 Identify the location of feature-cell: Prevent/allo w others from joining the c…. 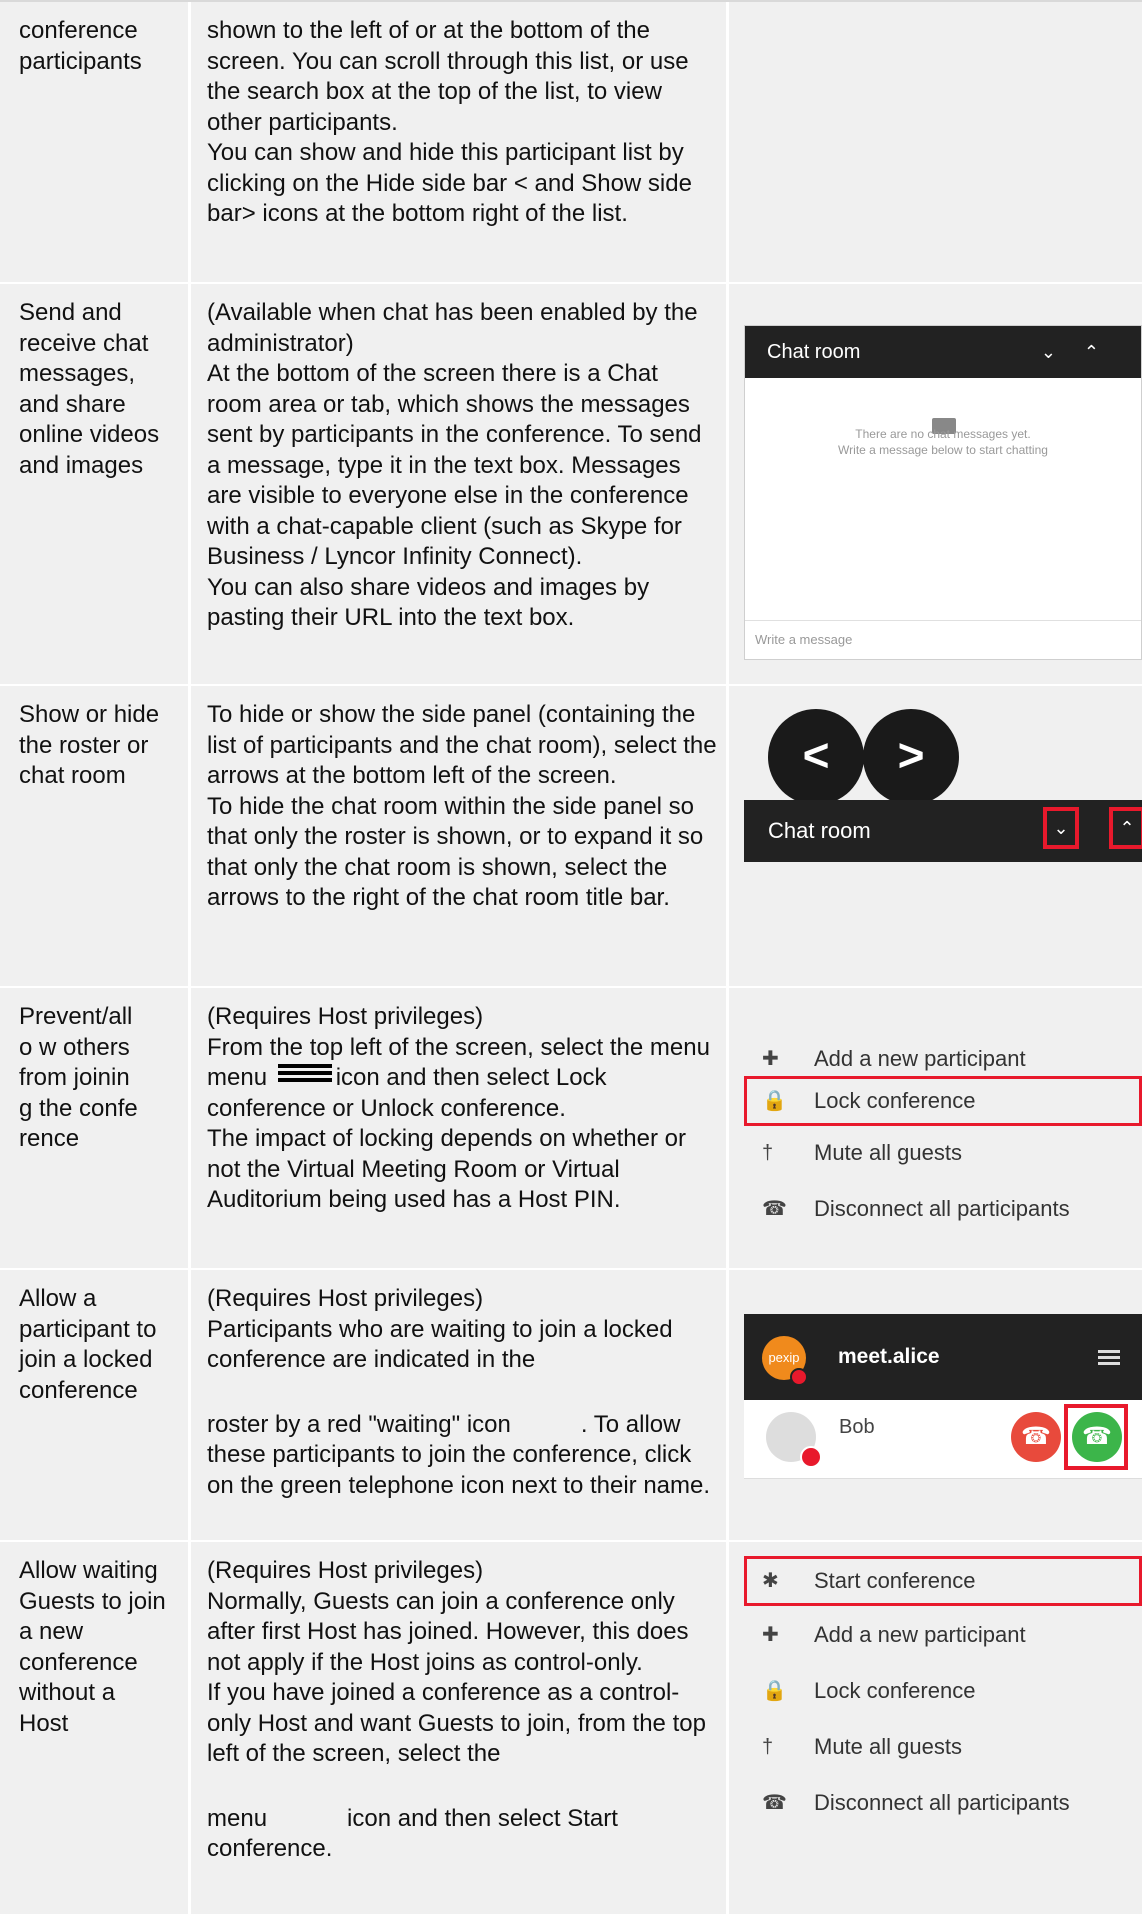
(78, 1077).